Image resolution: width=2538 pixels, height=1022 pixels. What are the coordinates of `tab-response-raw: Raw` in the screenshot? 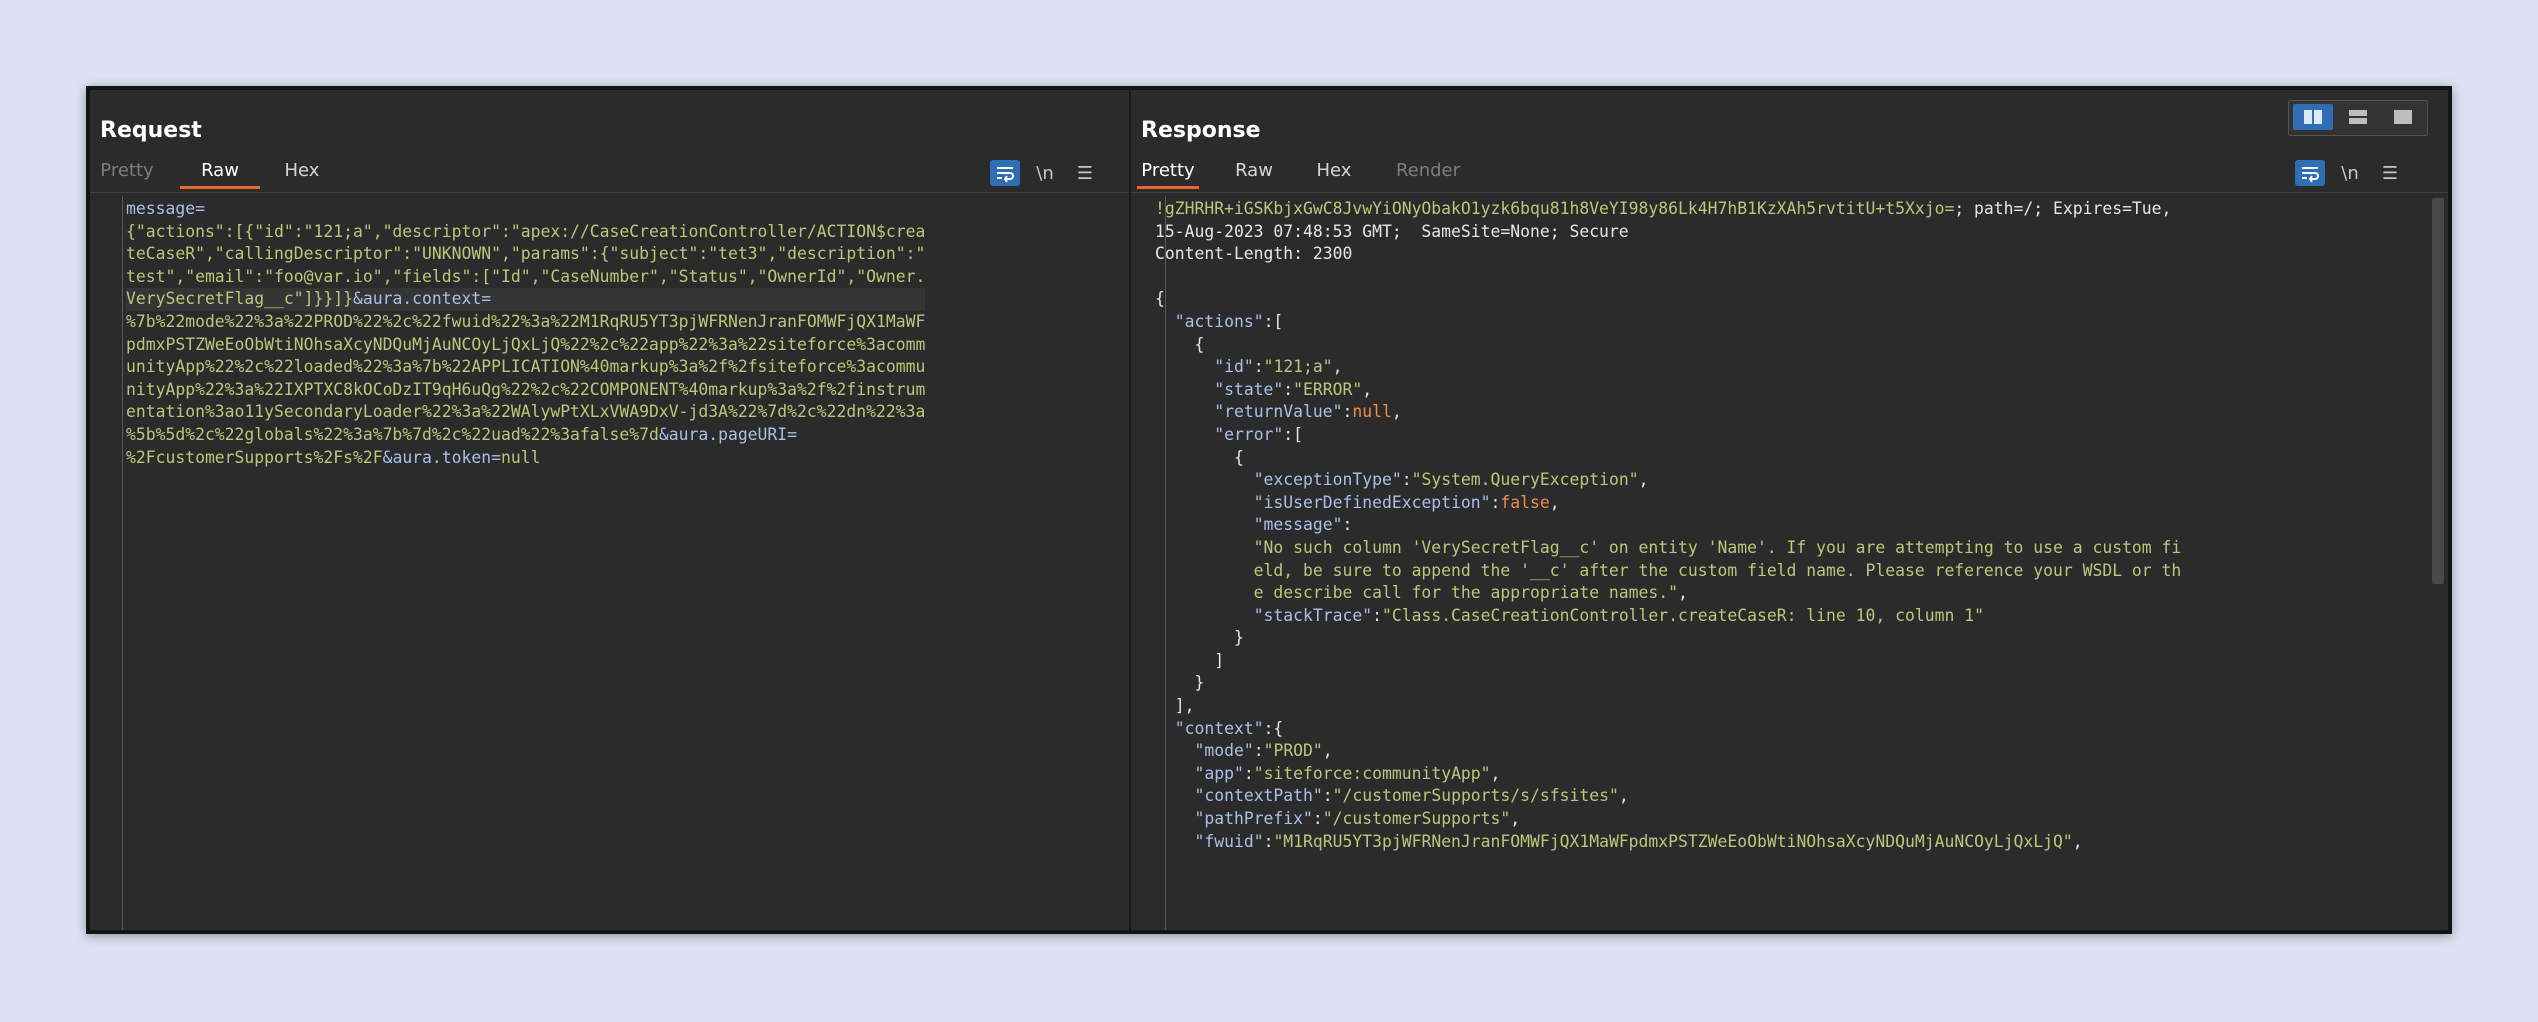 It's located at (1254, 171).